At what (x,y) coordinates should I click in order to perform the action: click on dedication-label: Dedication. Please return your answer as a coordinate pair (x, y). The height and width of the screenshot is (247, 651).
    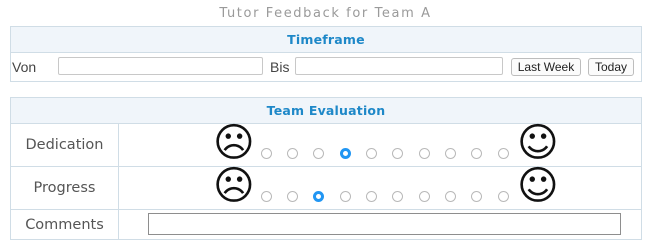
    Looking at the image, I should click on (64, 145).